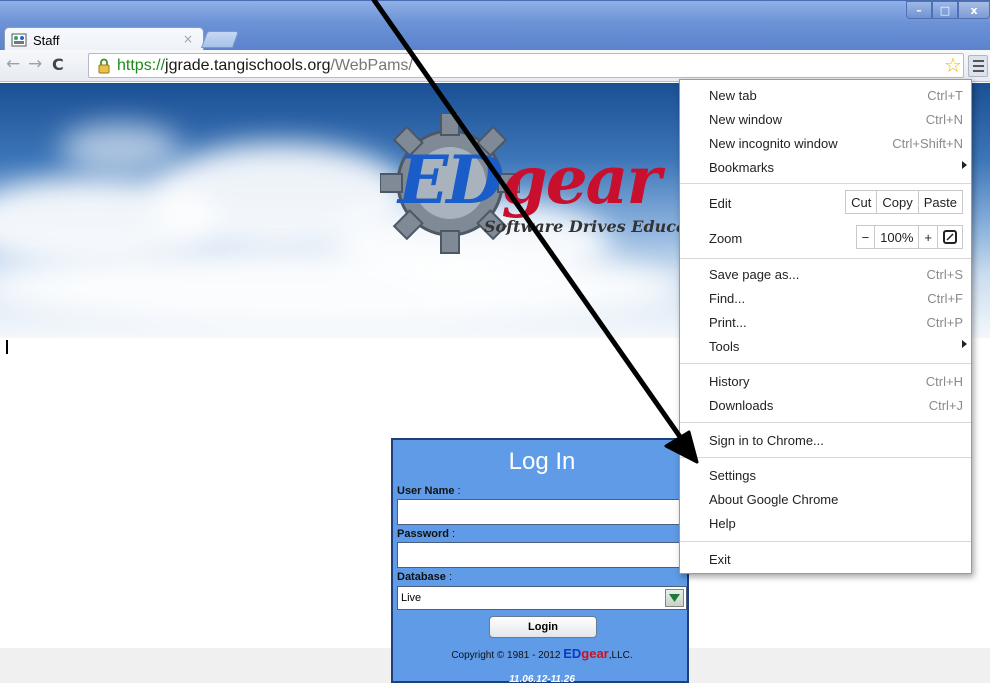  Describe the element at coordinates (572, 653) in the screenshot. I see `copyright-ed: ED` at that location.